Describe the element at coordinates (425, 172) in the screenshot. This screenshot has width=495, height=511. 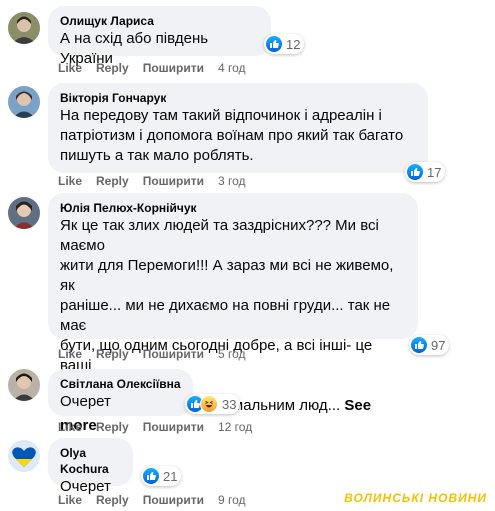
I see `reaction-summary: 17` at that location.